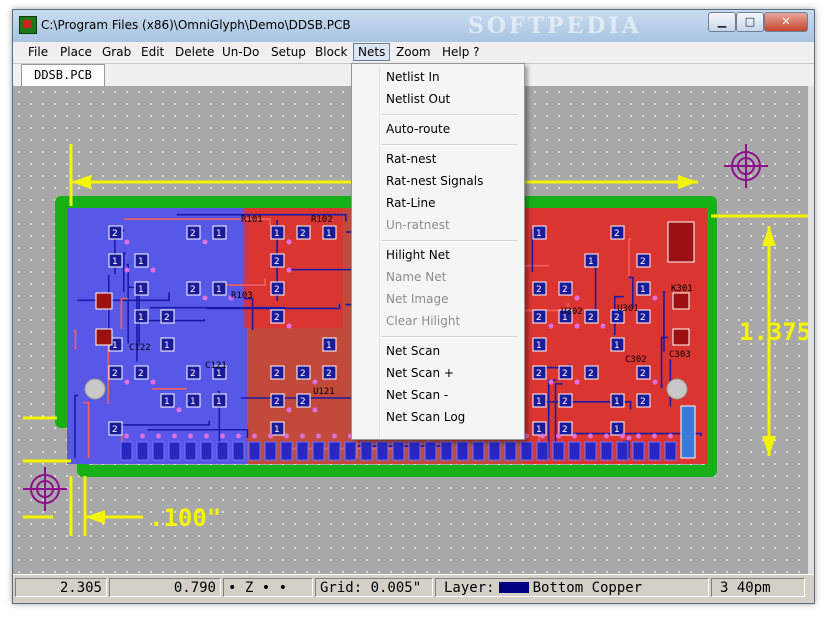 The width and height of the screenshot is (835, 623). What do you see at coordinates (194, 52) in the screenshot?
I see `menu-delete: Delete` at bounding box center [194, 52].